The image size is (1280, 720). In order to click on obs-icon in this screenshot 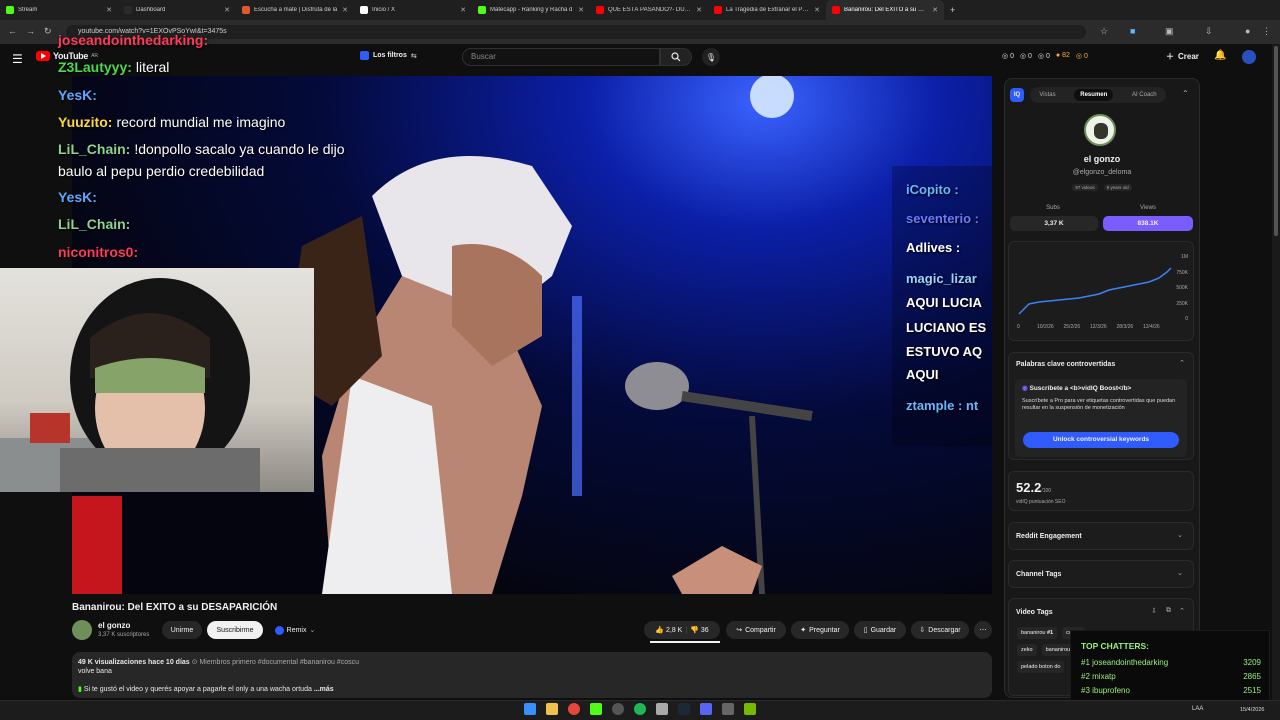, I will do `click(618, 709)`.